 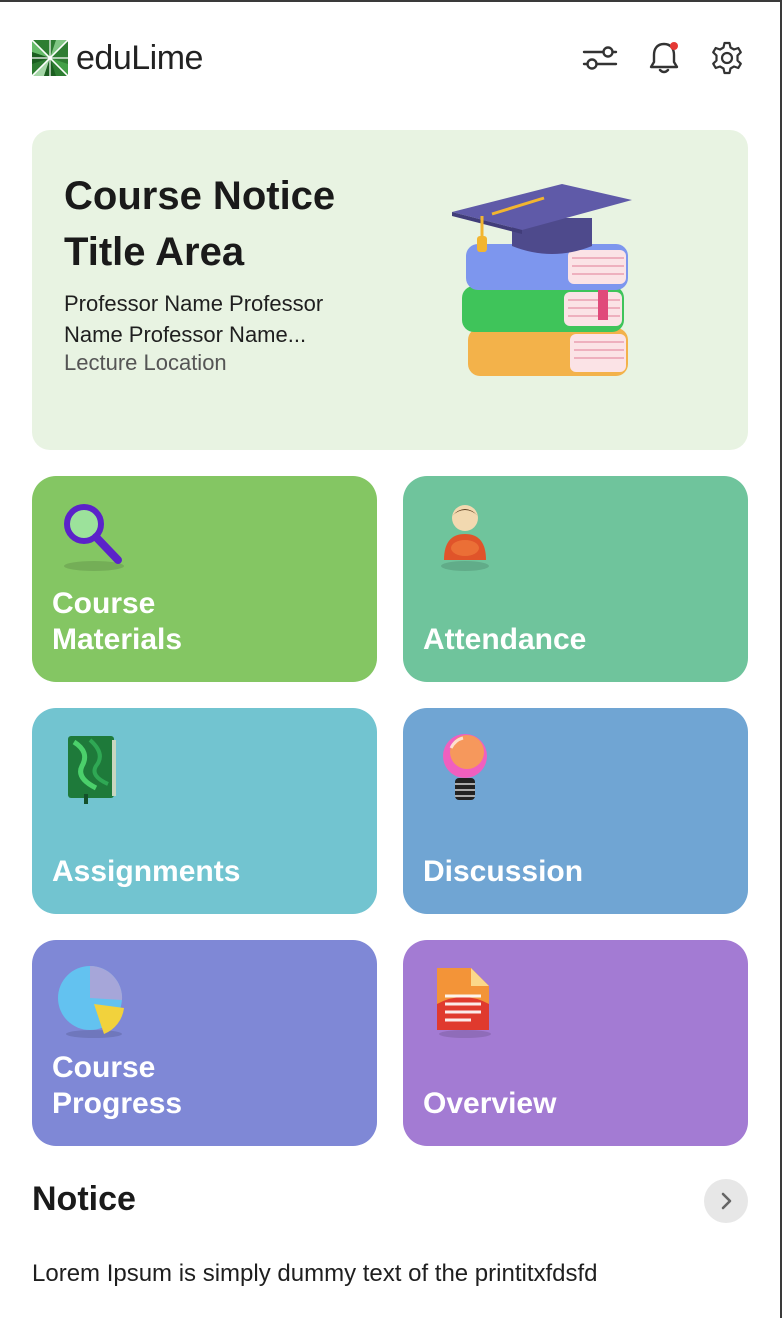 I want to click on tile-label: Course Materials, so click(x=117, y=621).